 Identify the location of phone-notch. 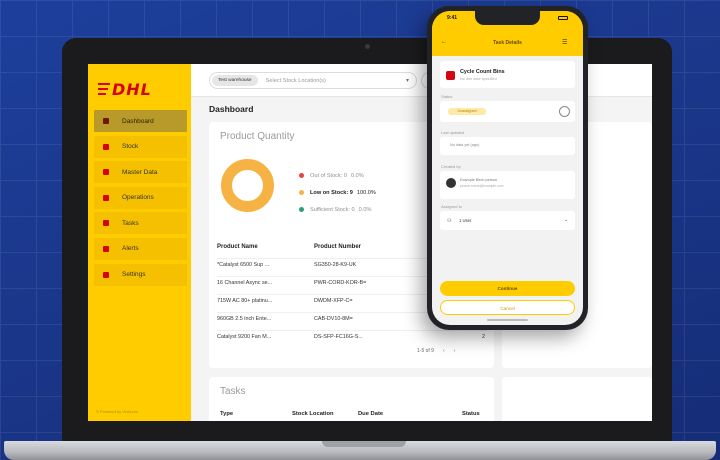
(507, 18).